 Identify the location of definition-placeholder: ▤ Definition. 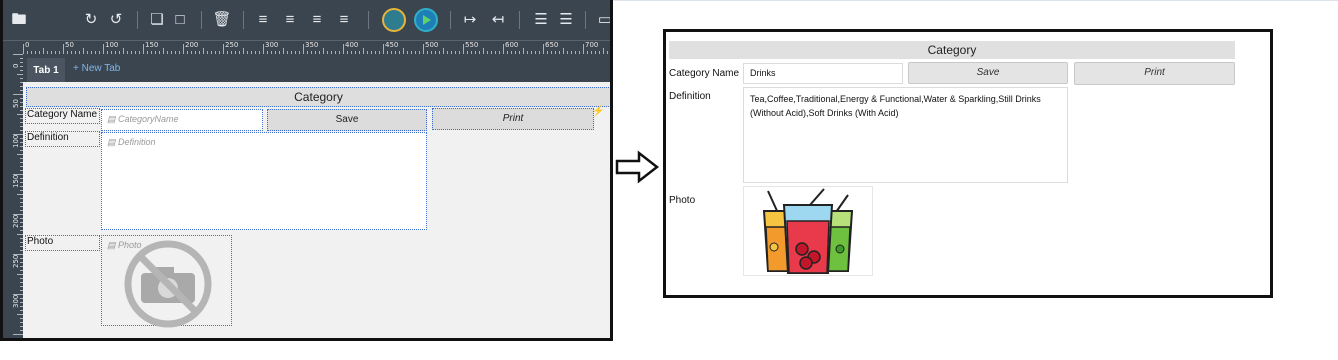
(131, 142).